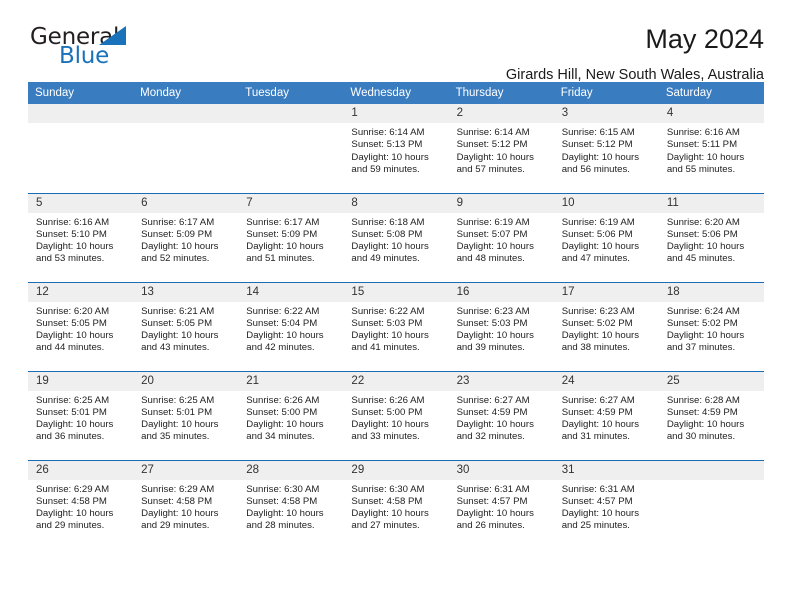 The height and width of the screenshot is (612, 792). What do you see at coordinates (186, 381) in the screenshot?
I see `day-number: 20` at bounding box center [186, 381].